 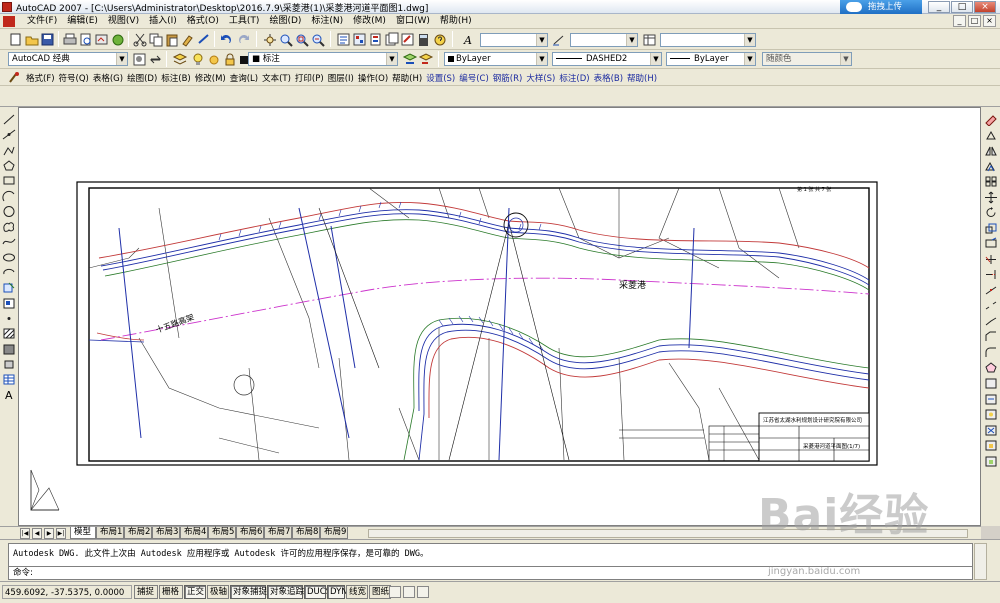 What do you see at coordinates (9, 119) in the screenshot?
I see `line-icon` at bounding box center [9, 119].